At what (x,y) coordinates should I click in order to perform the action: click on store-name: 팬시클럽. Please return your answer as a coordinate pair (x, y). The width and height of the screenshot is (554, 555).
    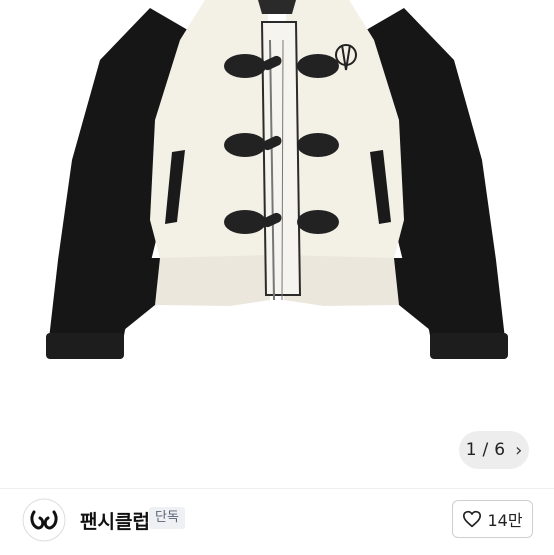
    Looking at the image, I should click on (115, 520).